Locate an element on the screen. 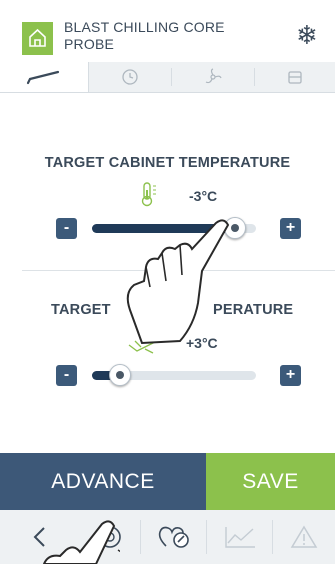 Image resolution: width=335 pixels, height=564 pixels. thermometer-icon is located at coordinates (148, 194).